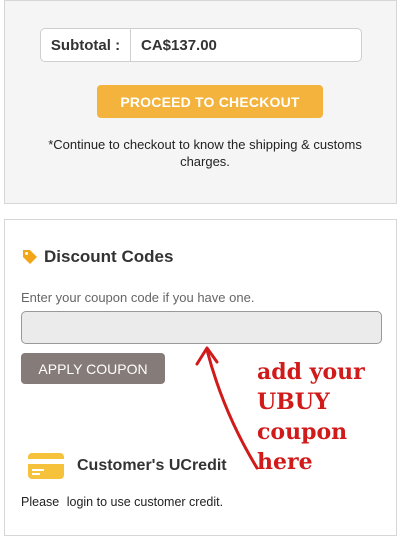 The image size is (400, 543). I want to click on tag-icon, so click(30, 257).